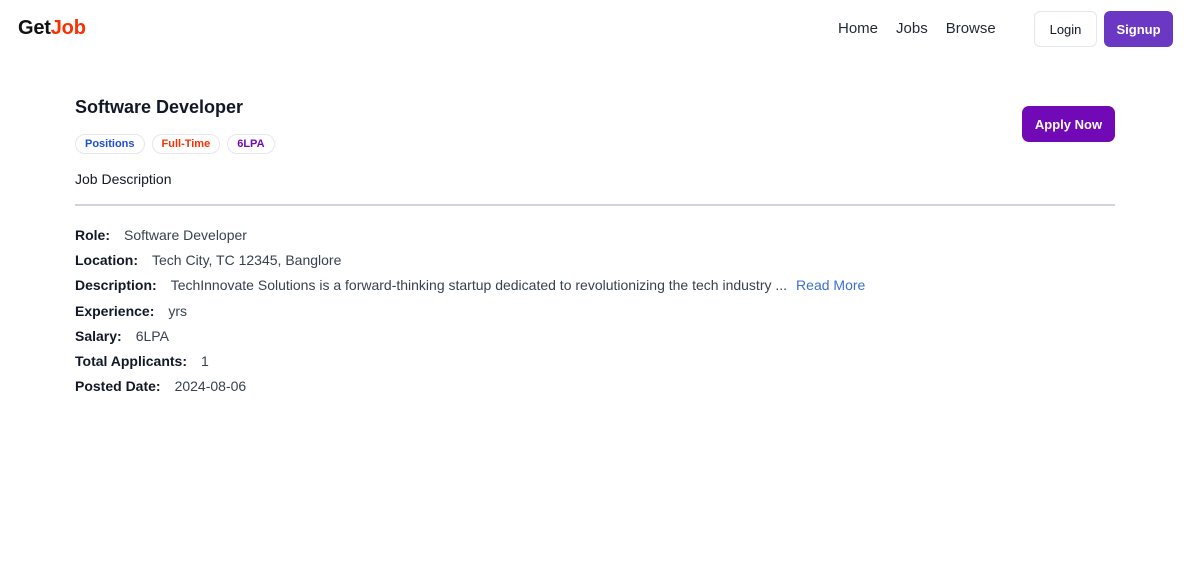  What do you see at coordinates (110, 144) in the screenshot?
I see `positions-badge: Positions` at bounding box center [110, 144].